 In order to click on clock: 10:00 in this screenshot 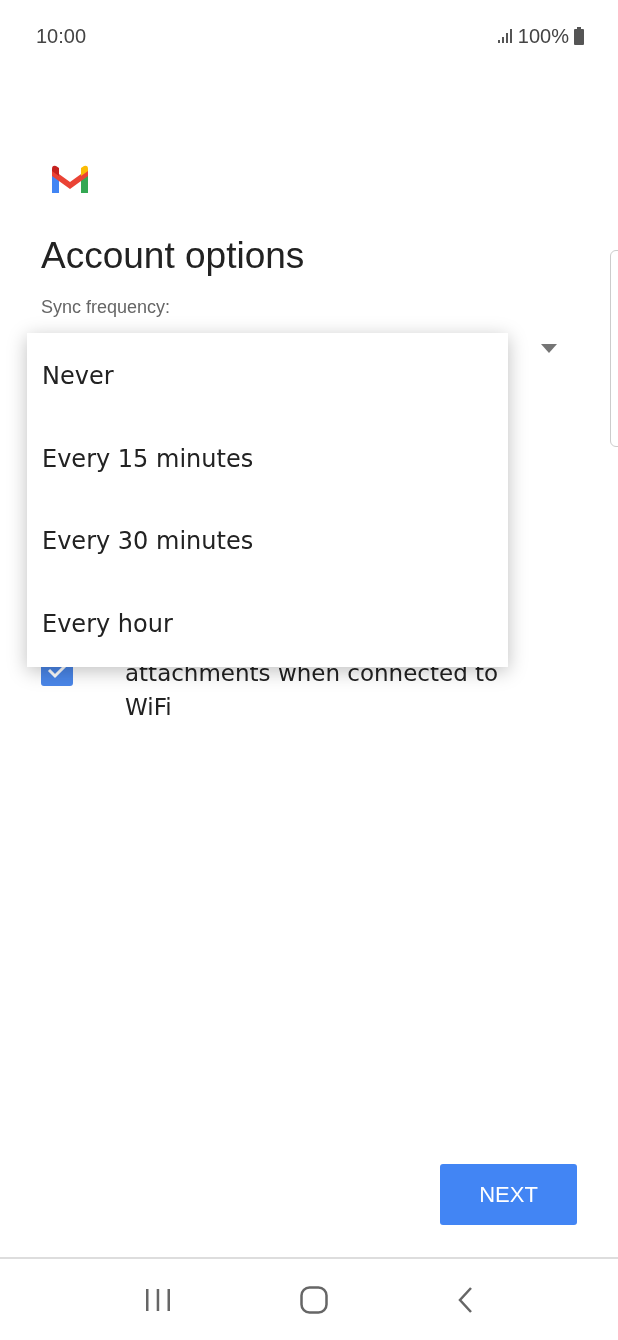, I will do `click(61, 36)`.